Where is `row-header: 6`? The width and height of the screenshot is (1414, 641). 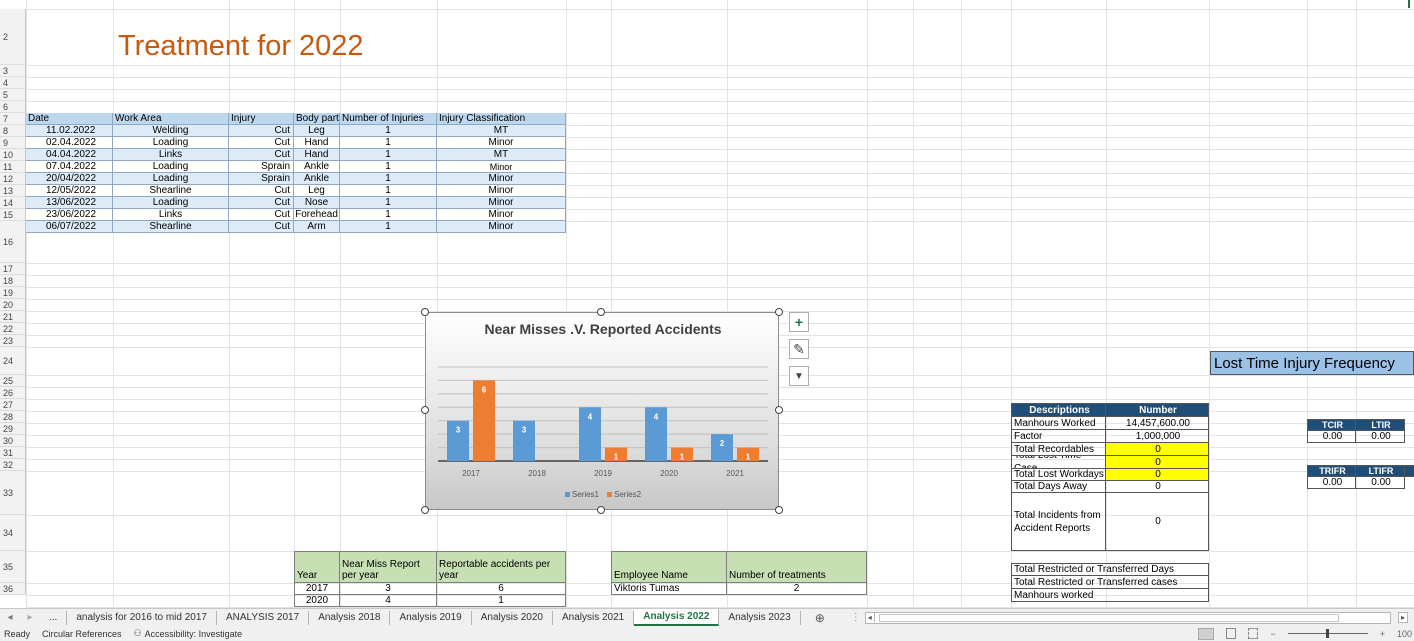
row-header: 6 is located at coordinates (13, 107).